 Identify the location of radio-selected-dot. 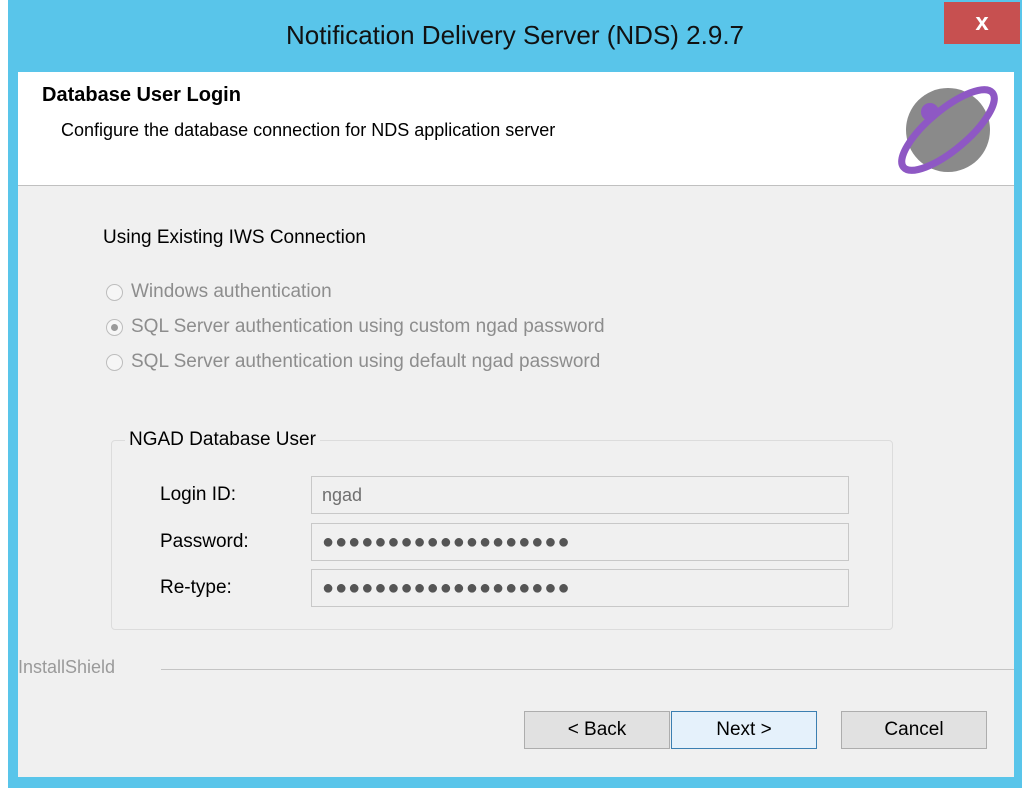
(114, 327).